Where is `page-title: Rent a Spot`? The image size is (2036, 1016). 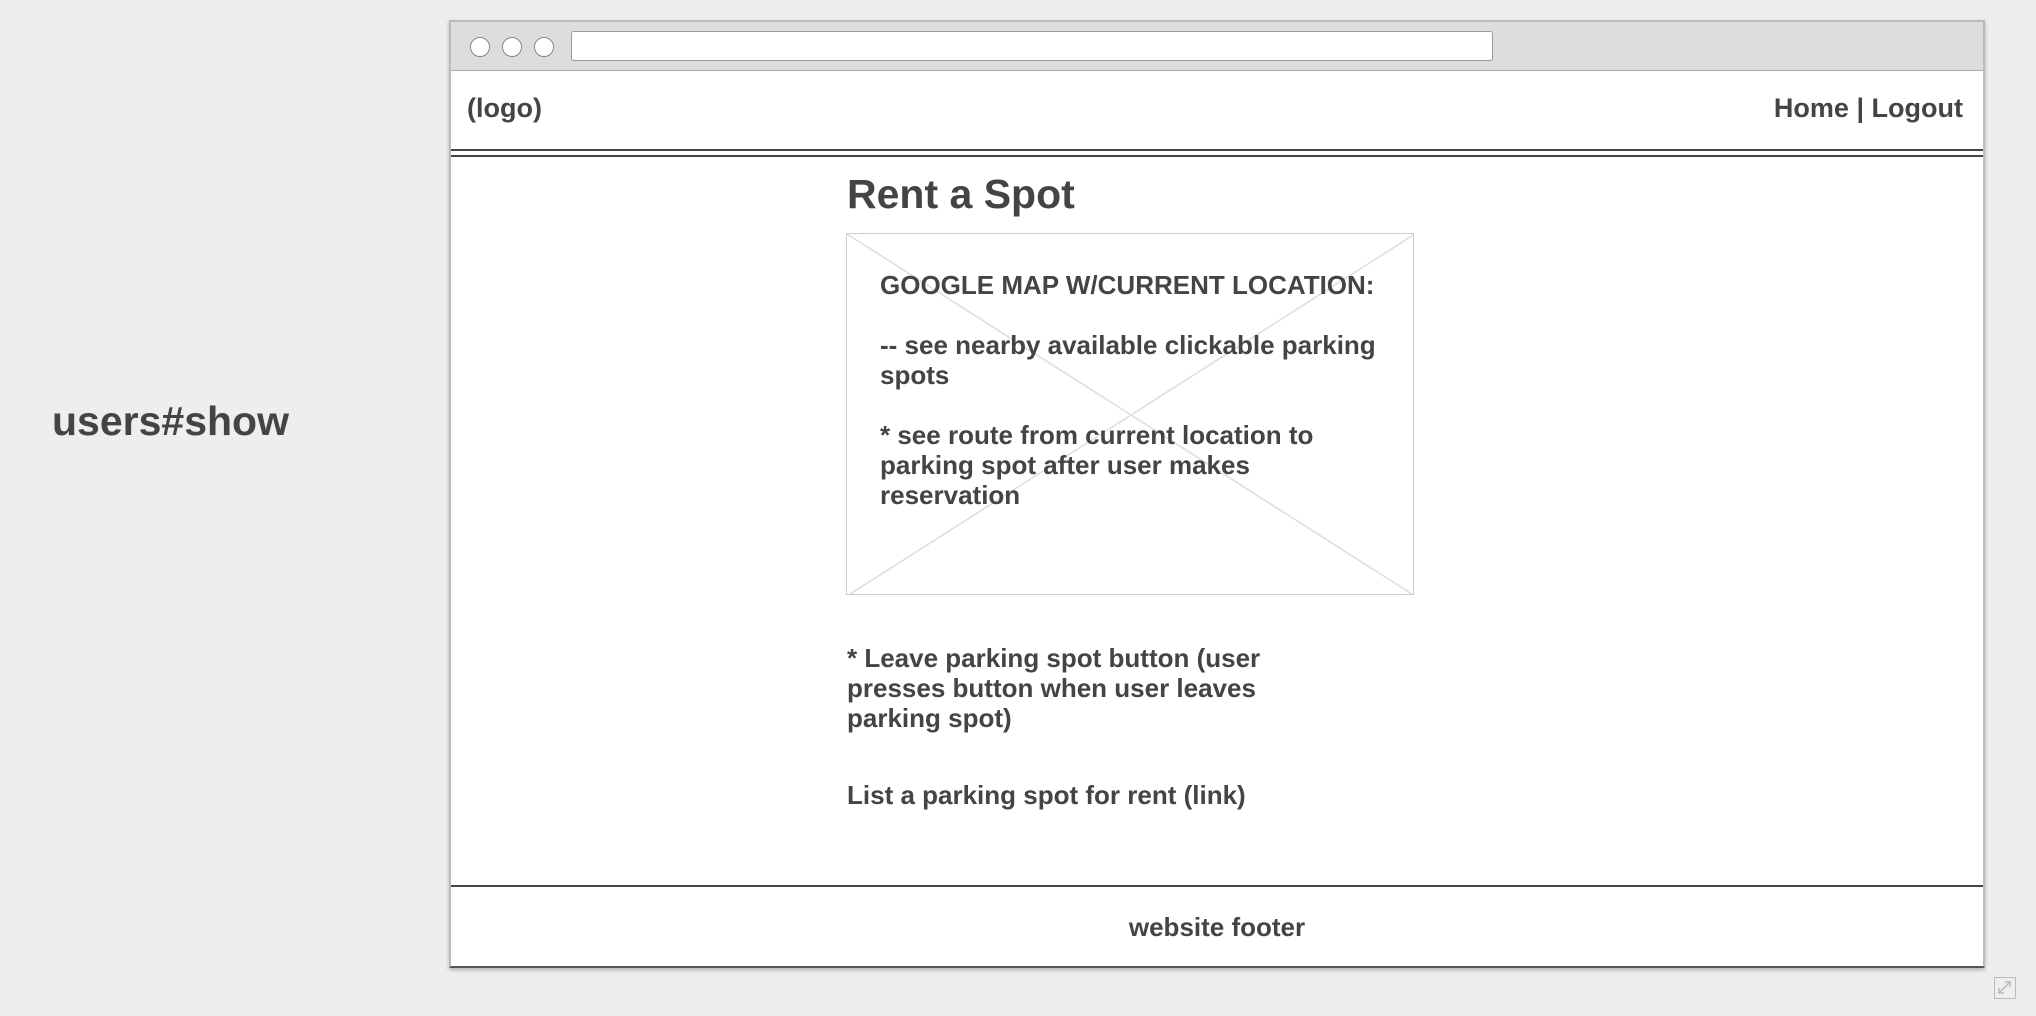
page-title: Rent a Spot is located at coordinates (961, 194).